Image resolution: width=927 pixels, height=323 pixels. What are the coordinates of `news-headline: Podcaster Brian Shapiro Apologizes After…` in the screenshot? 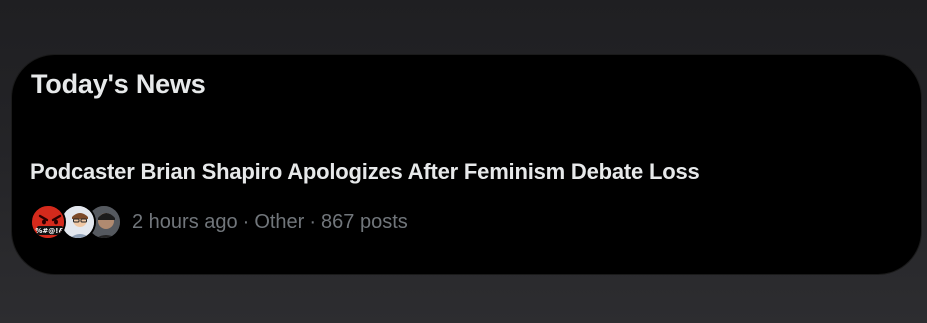 It's located at (365, 172).